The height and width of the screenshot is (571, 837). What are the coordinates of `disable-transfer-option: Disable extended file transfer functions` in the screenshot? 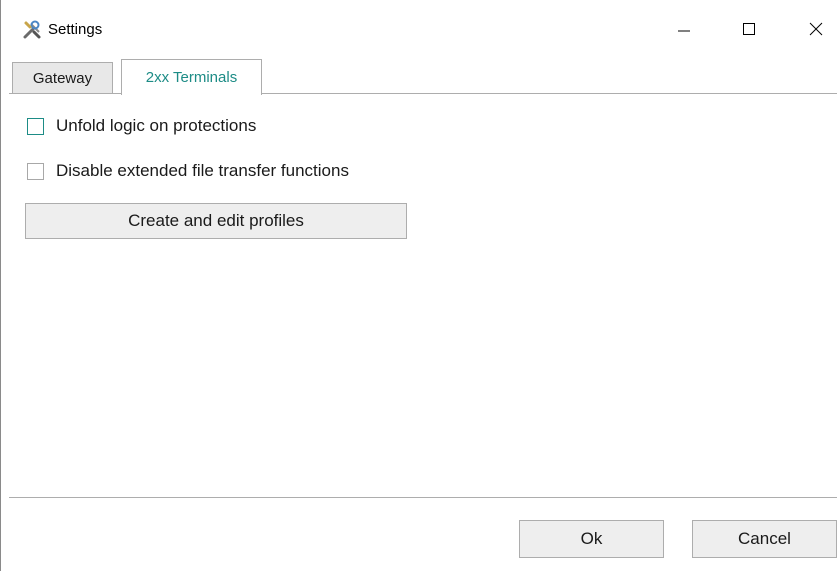 It's located at (188, 171).